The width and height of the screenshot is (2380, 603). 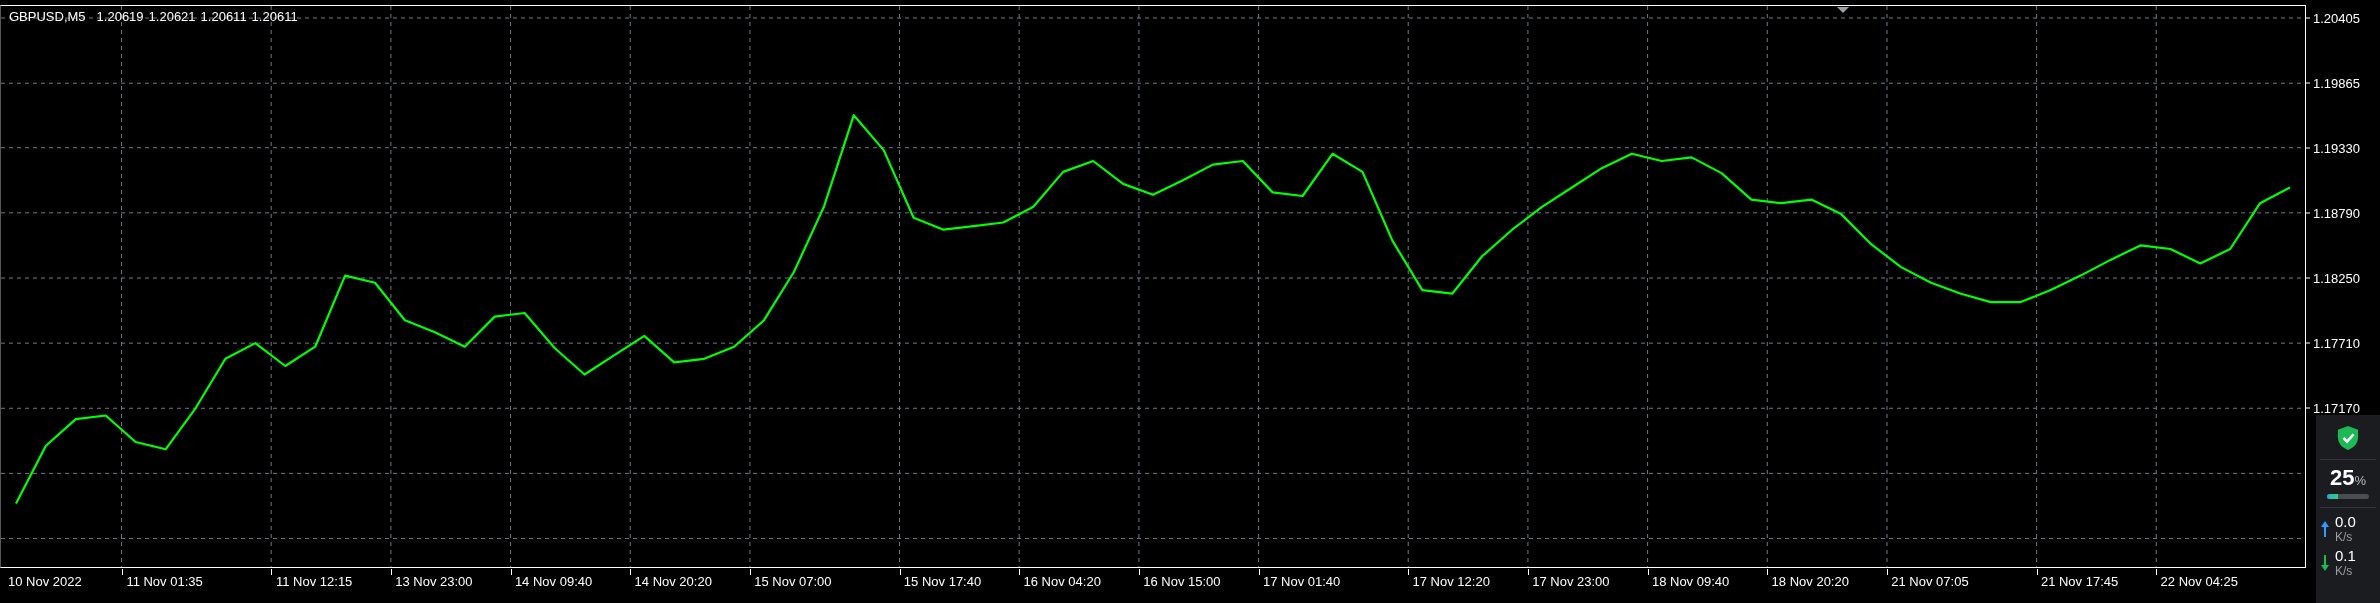 What do you see at coordinates (2336, 213) in the screenshot?
I see `price-label: 1.18790` at bounding box center [2336, 213].